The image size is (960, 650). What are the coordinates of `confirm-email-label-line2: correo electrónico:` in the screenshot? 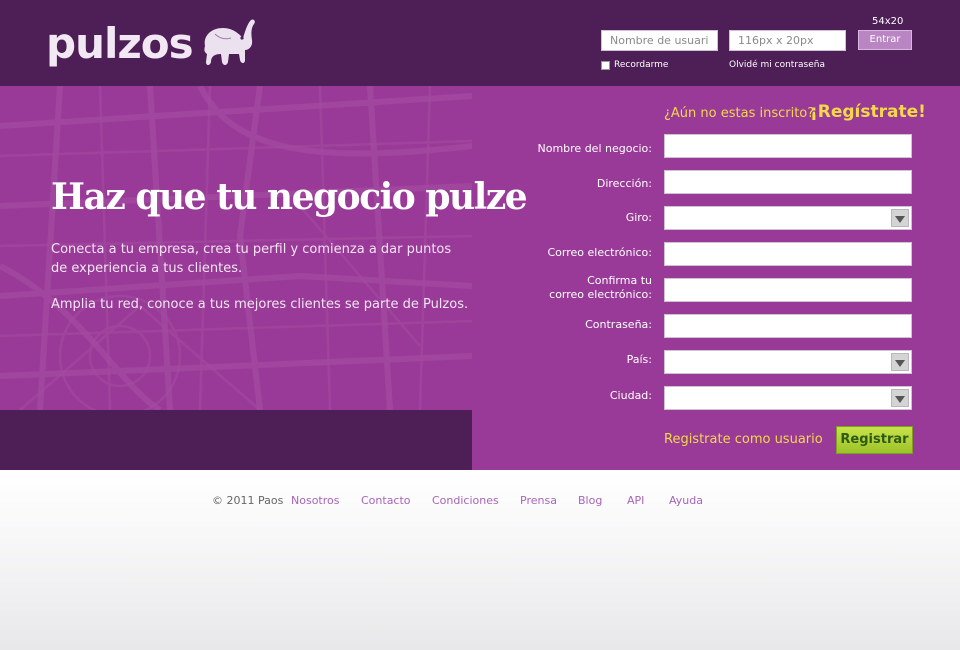 It's located at (600, 294).